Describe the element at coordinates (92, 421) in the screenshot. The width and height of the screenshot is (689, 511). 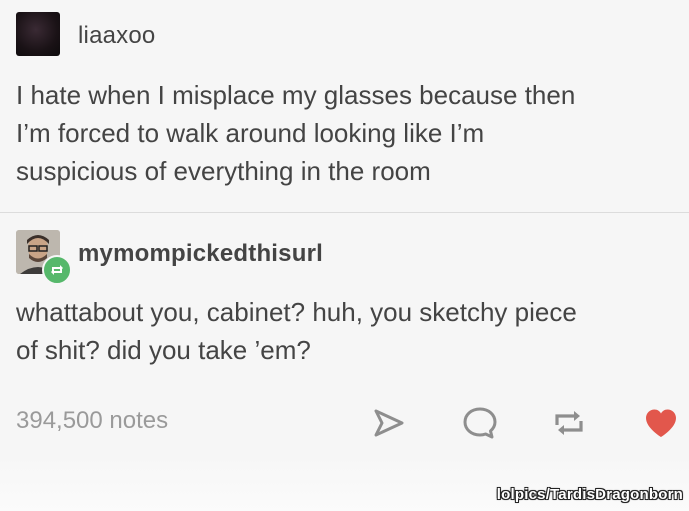
I see `notes-count: 394,500 notes` at that location.